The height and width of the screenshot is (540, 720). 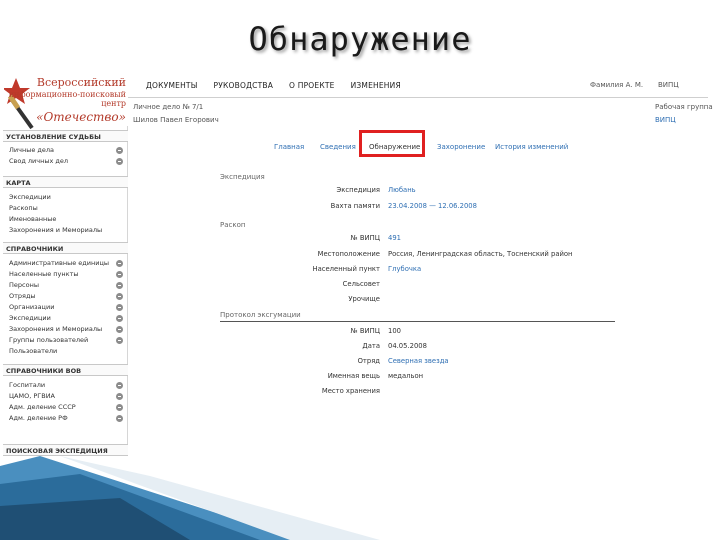 I want to click on field-value-expedition: Любань, so click(x=402, y=190).